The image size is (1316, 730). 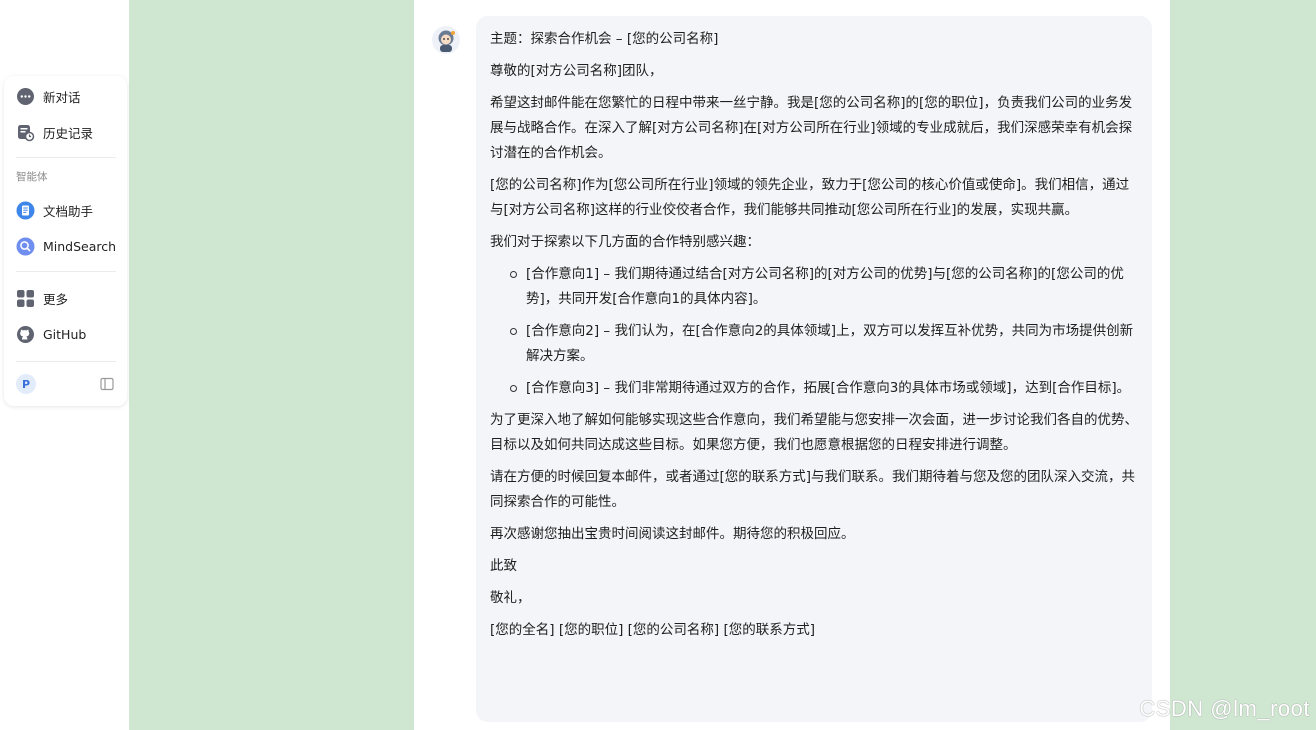 What do you see at coordinates (576, 71) in the screenshot?
I see `email-greeting: 尊敬的[对方公司名称]团队，` at bounding box center [576, 71].